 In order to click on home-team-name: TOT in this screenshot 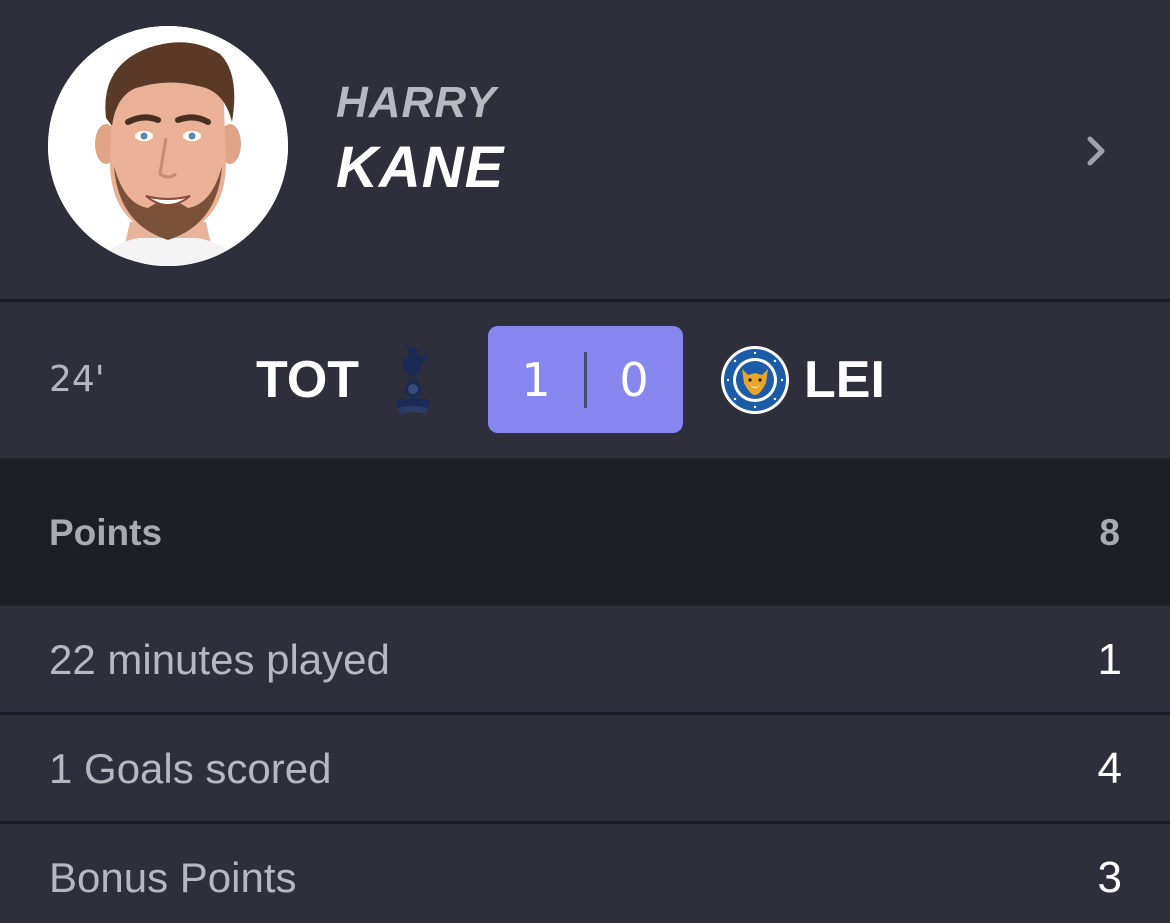, I will do `click(308, 380)`.